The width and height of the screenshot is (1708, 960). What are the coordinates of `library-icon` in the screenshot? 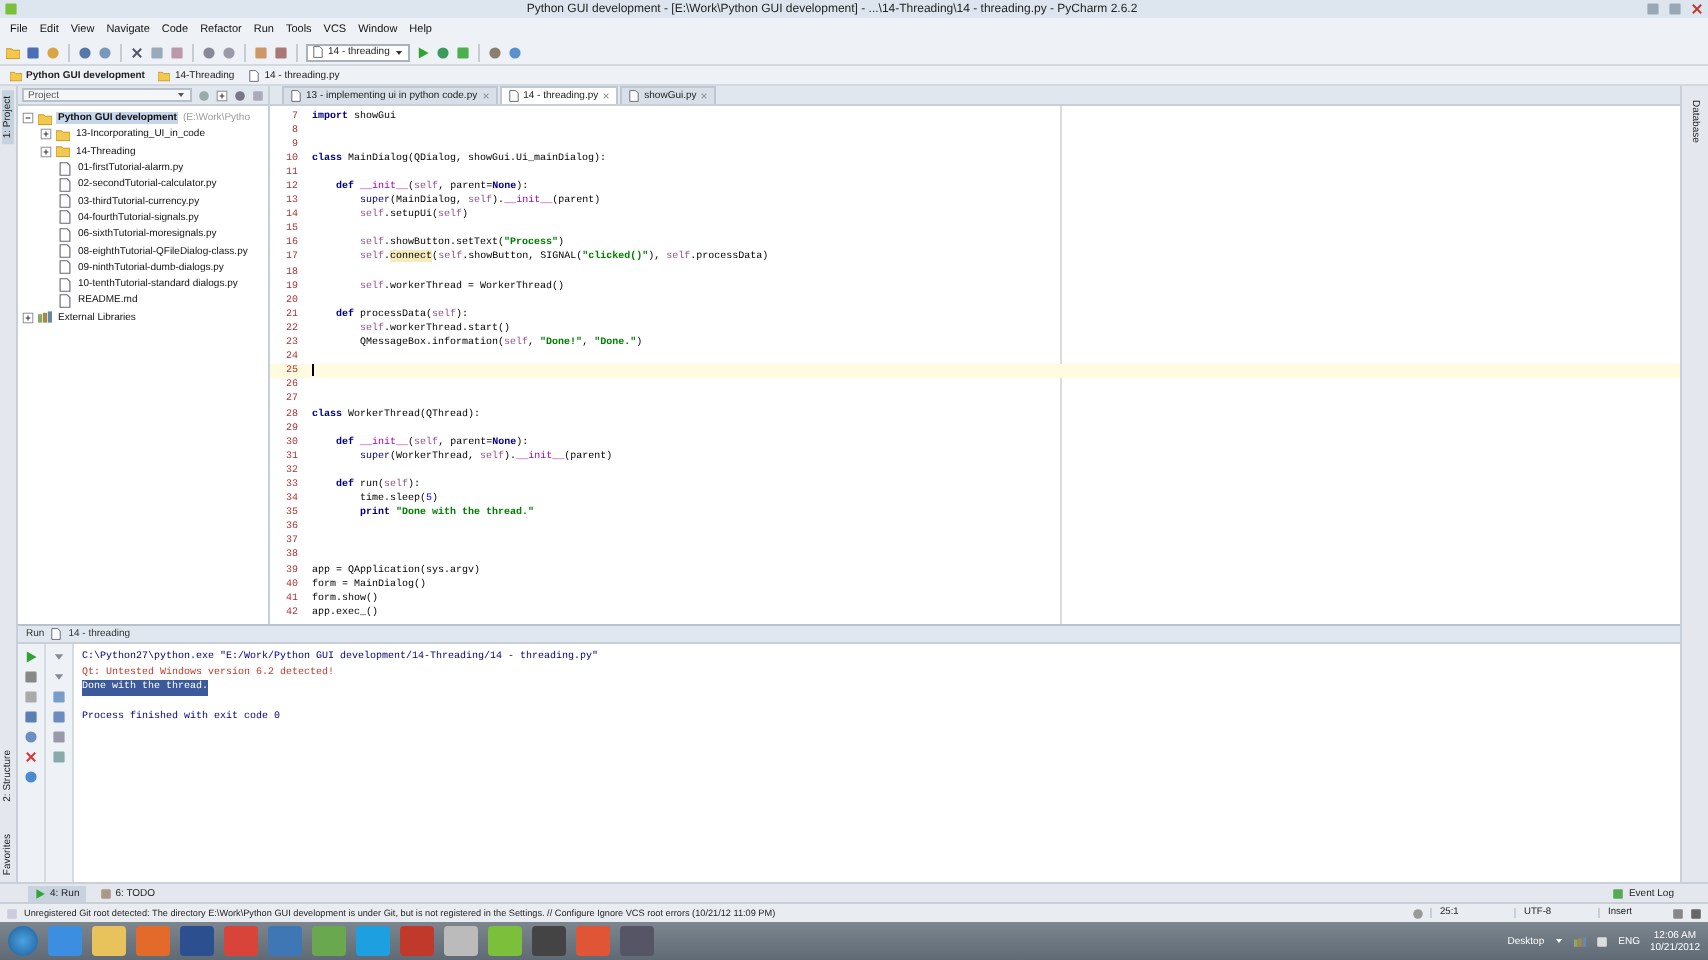 It's located at (45, 317).